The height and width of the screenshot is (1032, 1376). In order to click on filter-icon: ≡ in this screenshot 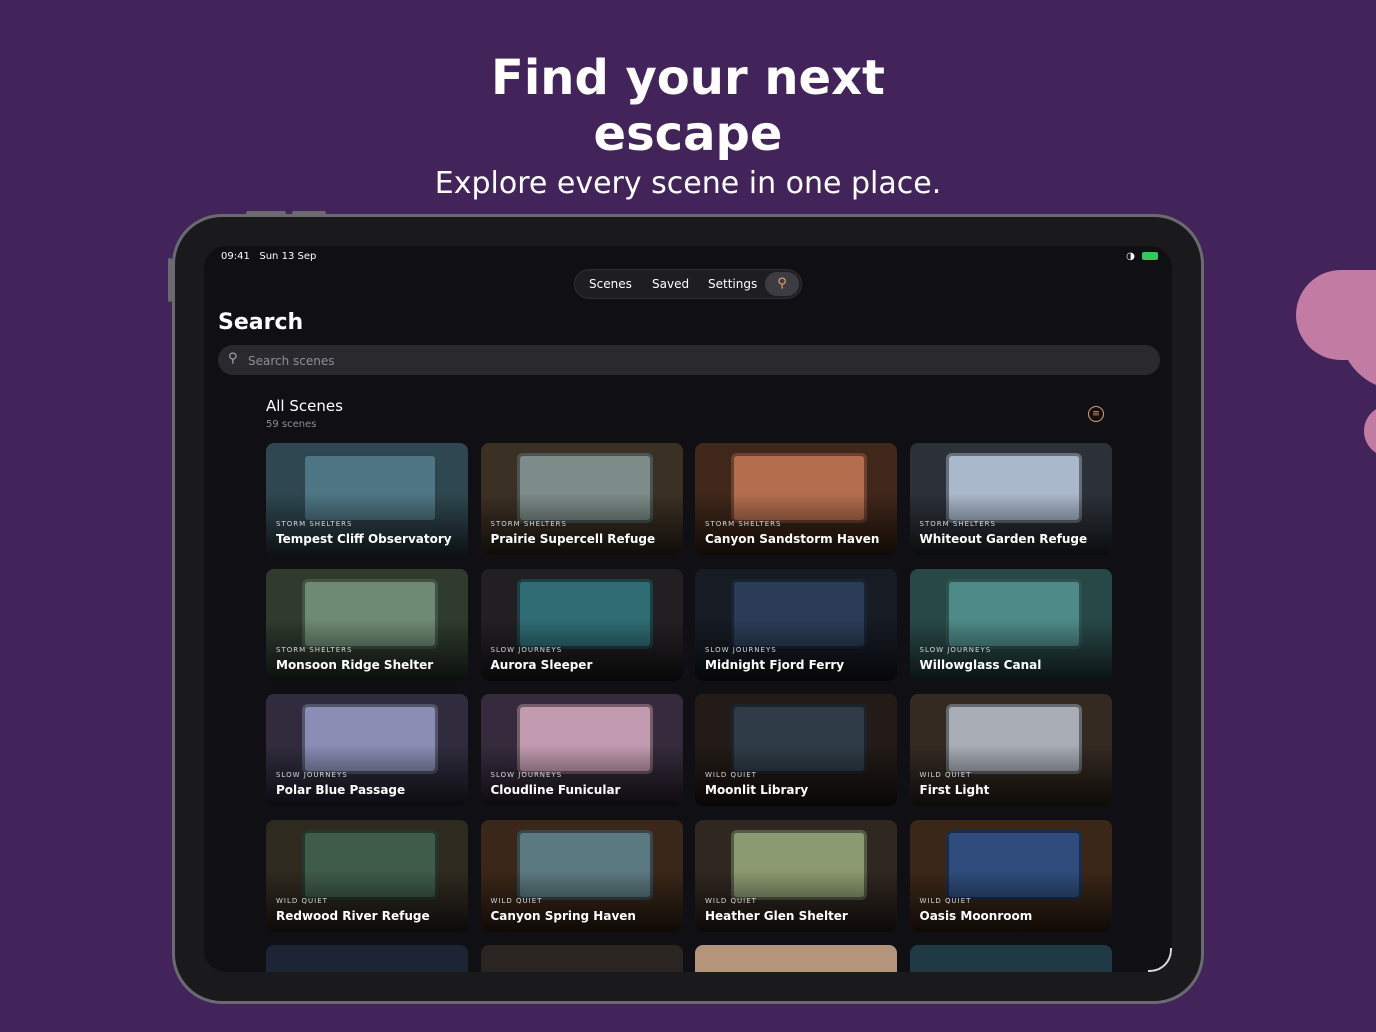, I will do `click(1096, 414)`.